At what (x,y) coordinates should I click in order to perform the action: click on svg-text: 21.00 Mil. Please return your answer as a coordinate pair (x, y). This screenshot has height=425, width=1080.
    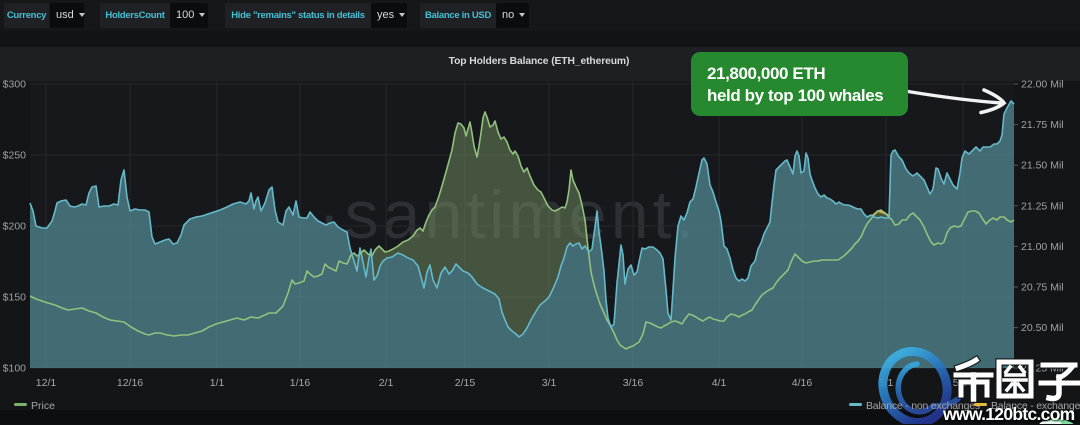
    Looking at the image, I should click on (1042, 247).